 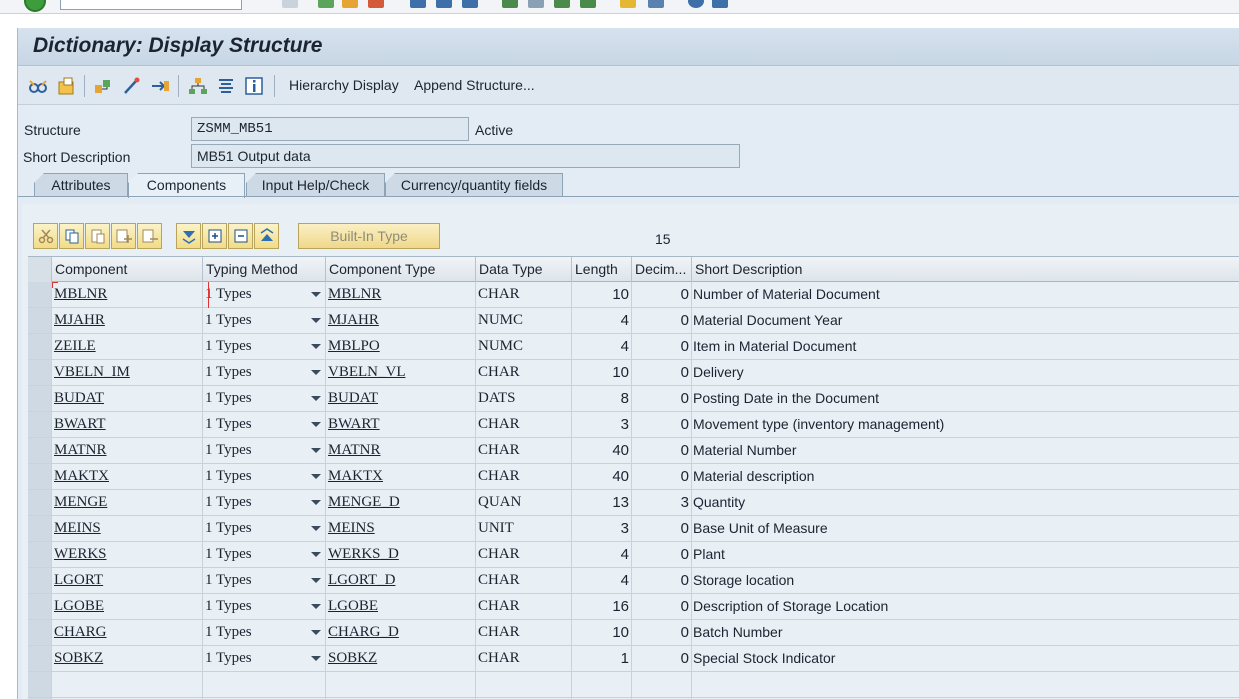 I want to click on component-cell: CHARG, so click(x=127, y=632).